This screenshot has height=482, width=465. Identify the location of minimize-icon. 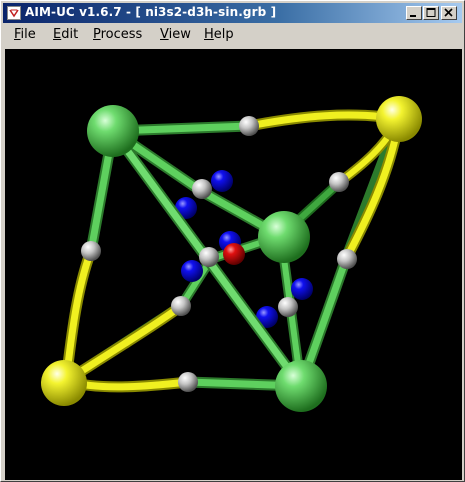
(413, 16).